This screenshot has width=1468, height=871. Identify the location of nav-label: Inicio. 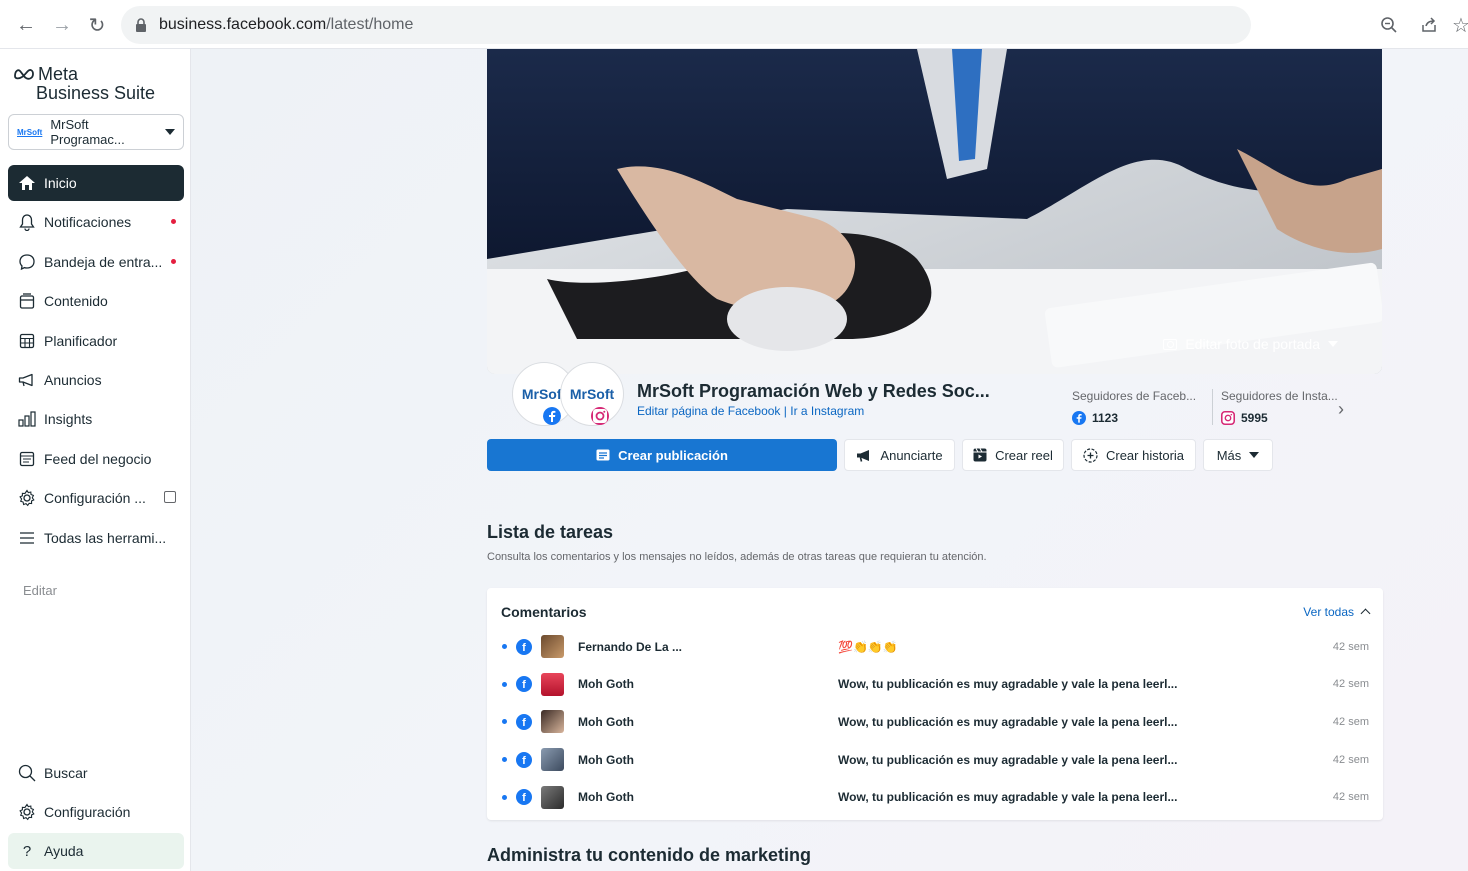
(60, 183).